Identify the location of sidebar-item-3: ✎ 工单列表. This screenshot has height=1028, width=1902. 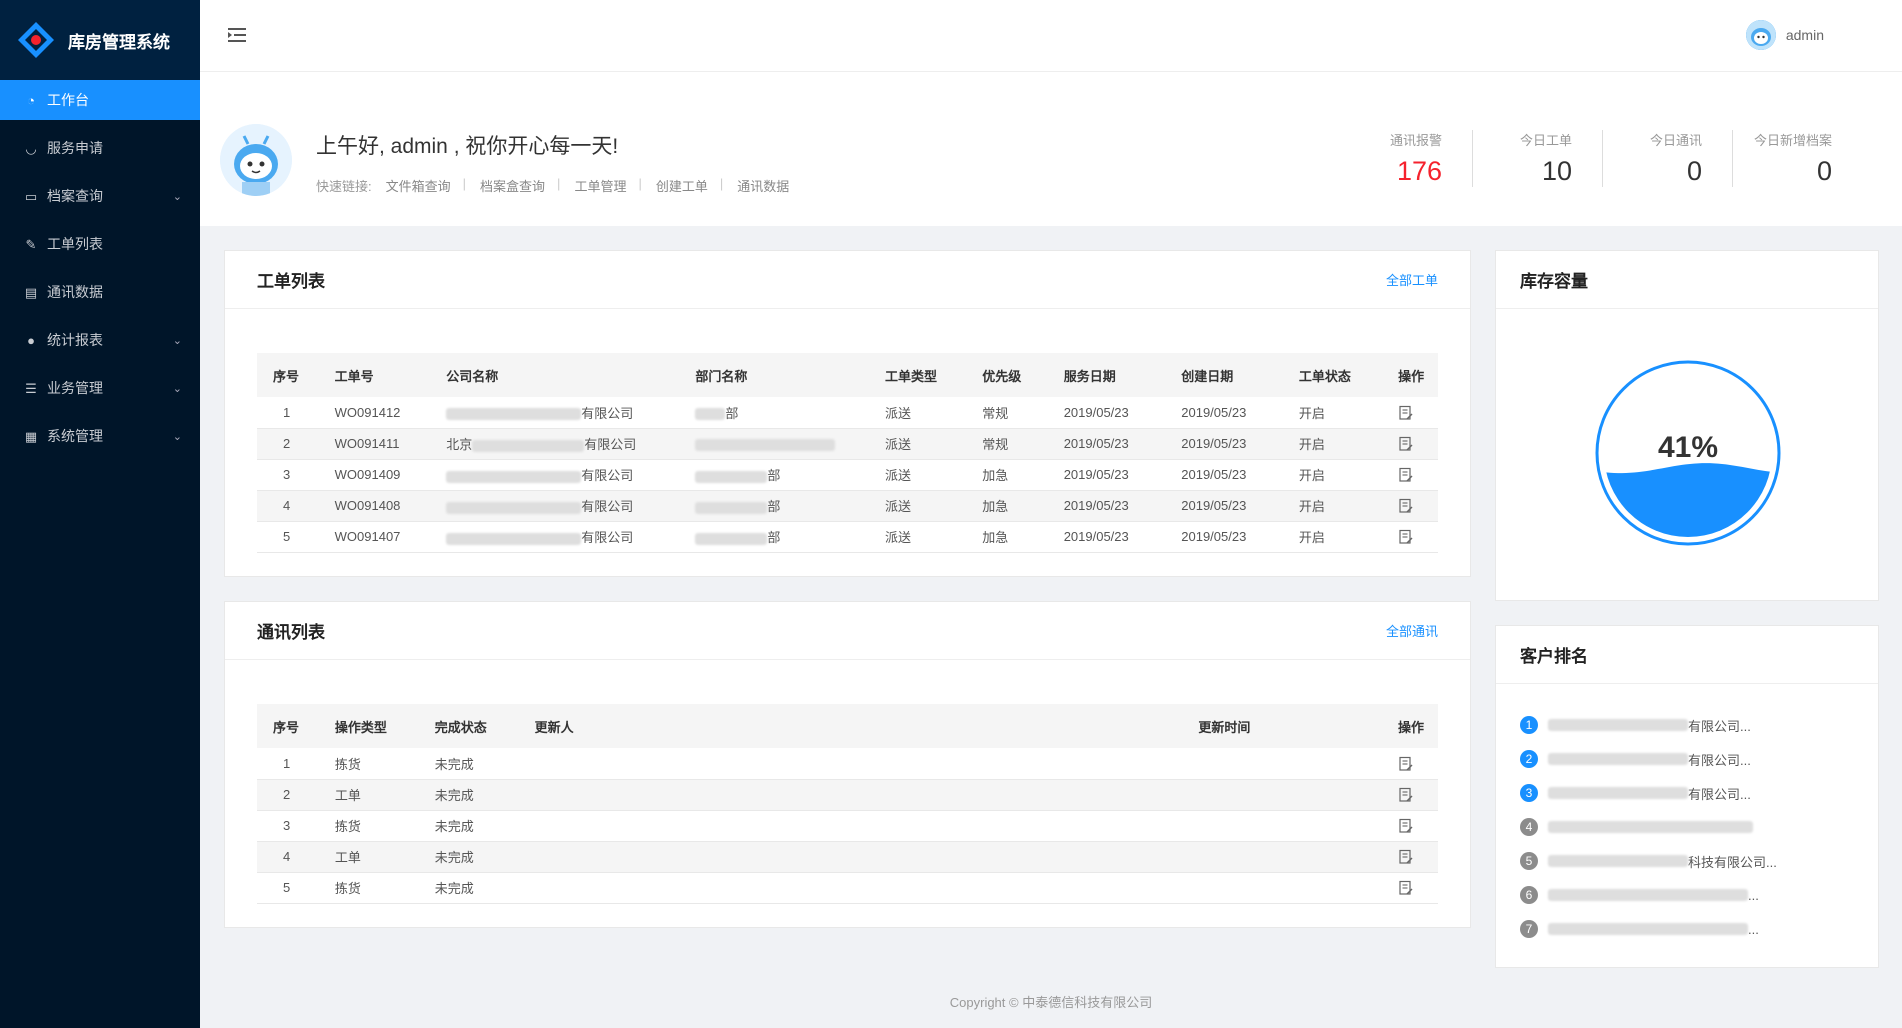
(100, 244).